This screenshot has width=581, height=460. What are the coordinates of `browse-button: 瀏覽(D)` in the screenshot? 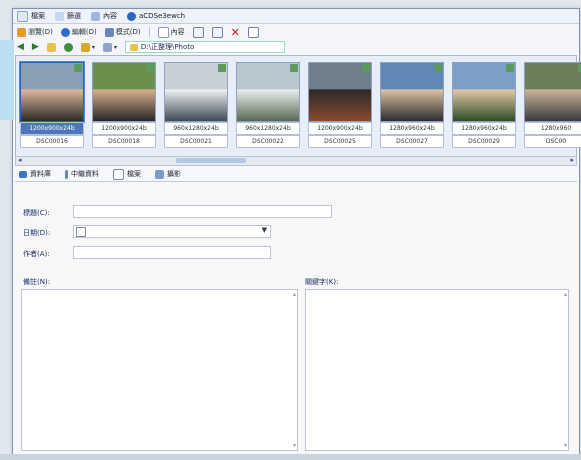 It's located at (35, 32).